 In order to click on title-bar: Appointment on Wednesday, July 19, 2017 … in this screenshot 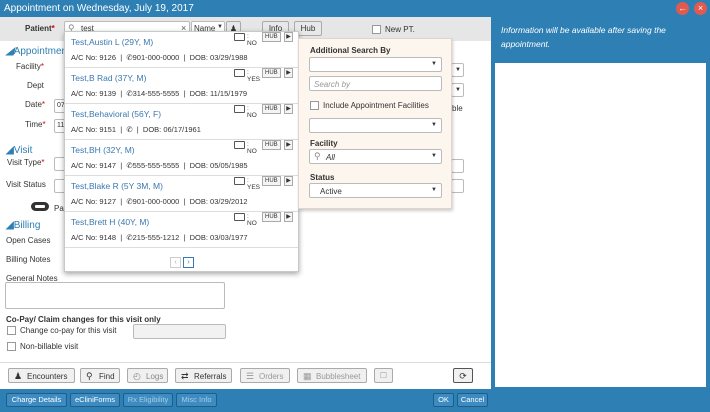, I will do `click(355, 8)`.